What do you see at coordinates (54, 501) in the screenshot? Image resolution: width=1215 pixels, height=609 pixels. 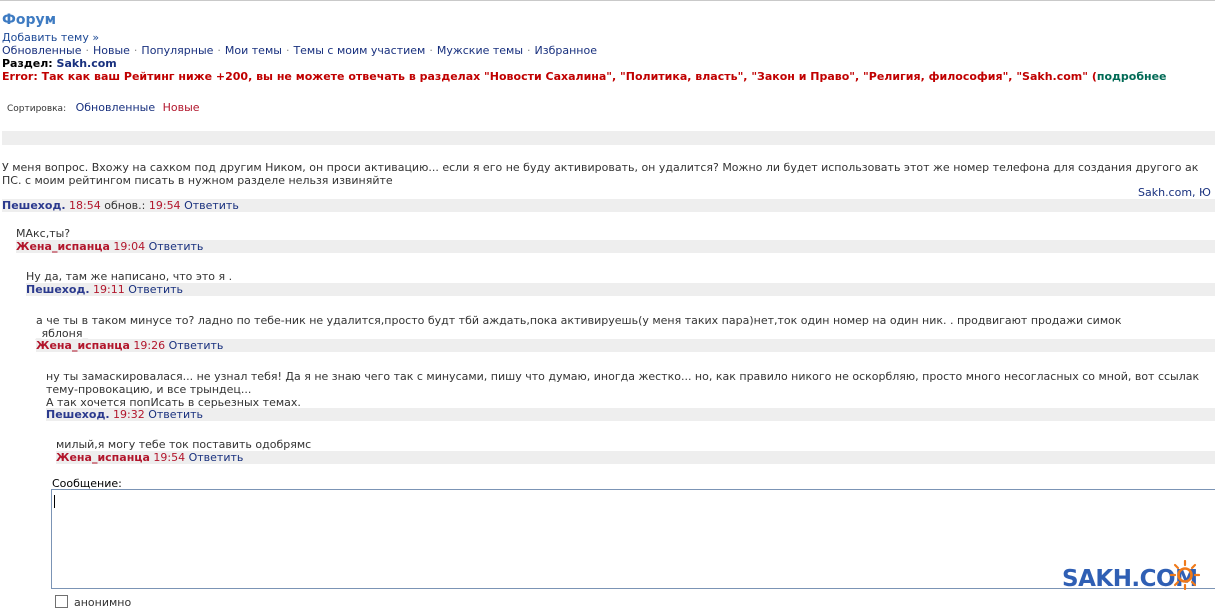 I see `text-caret` at bounding box center [54, 501].